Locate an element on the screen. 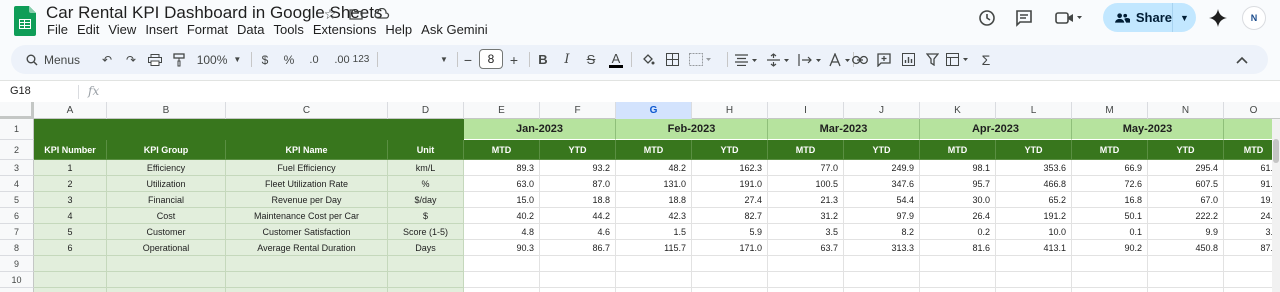 This screenshot has width=1280, height=292. filter-icon is located at coordinates (932, 59).